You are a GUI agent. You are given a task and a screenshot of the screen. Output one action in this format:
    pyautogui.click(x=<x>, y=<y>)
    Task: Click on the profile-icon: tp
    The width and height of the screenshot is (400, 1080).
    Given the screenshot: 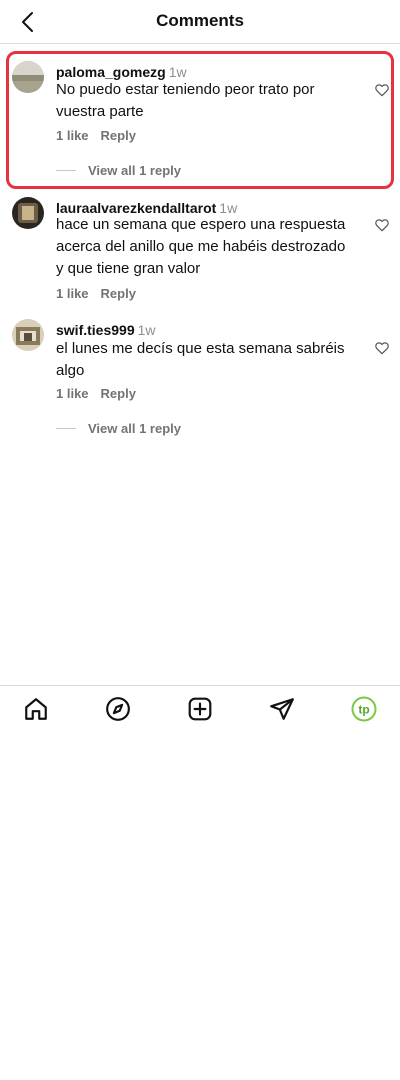 What is the action you would take?
    pyautogui.click(x=364, y=709)
    